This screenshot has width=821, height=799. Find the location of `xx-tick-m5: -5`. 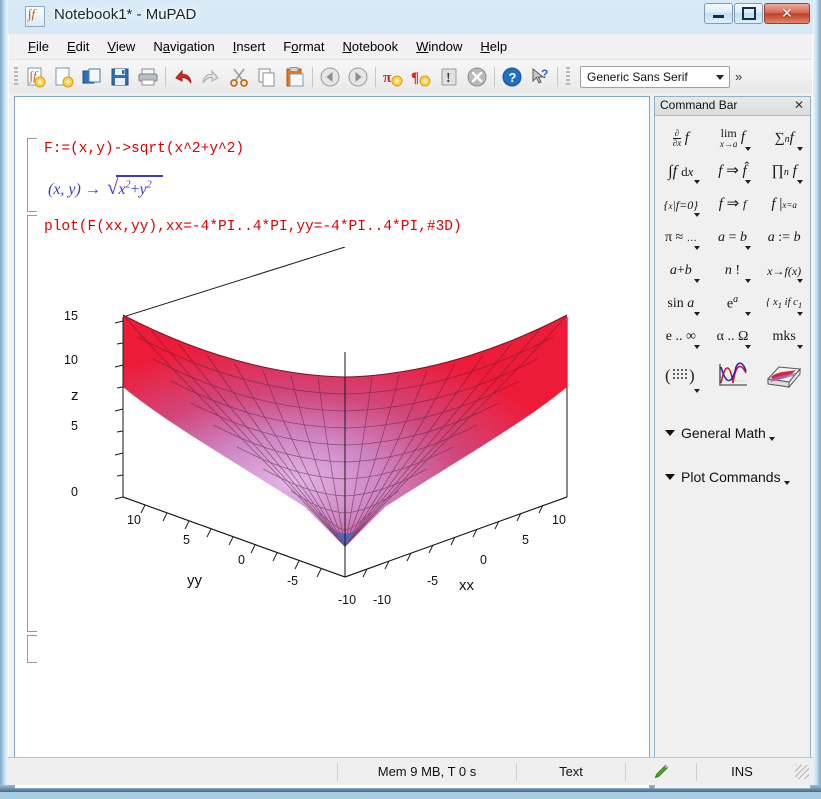

xx-tick-m5: -5 is located at coordinates (433, 581).